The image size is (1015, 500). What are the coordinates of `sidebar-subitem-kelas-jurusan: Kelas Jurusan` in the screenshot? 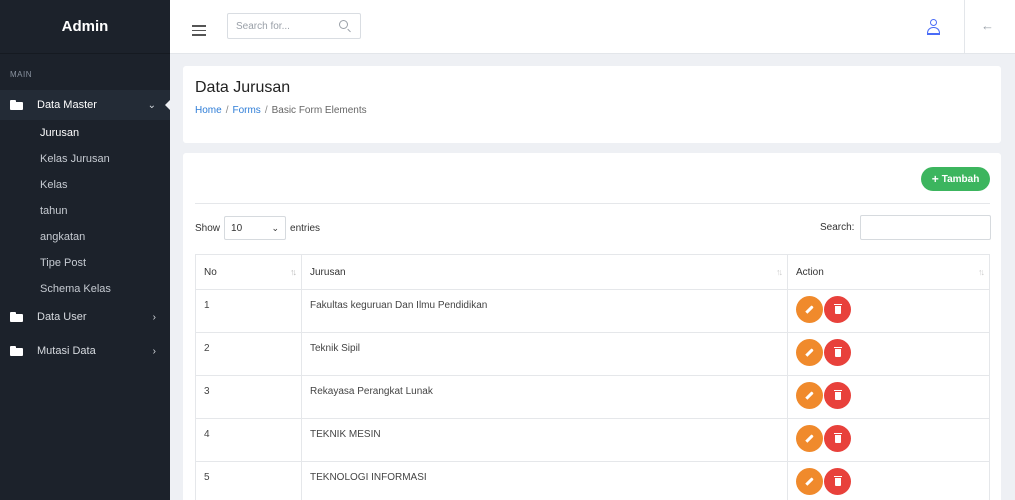 It's located at (85, 159).